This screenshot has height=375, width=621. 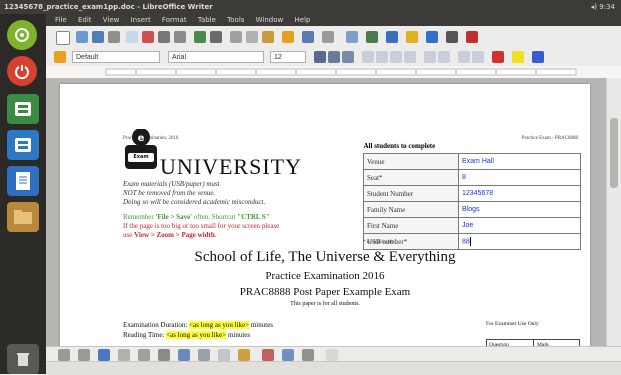 I want to click on paste-icon, so click(x=268, y=37).